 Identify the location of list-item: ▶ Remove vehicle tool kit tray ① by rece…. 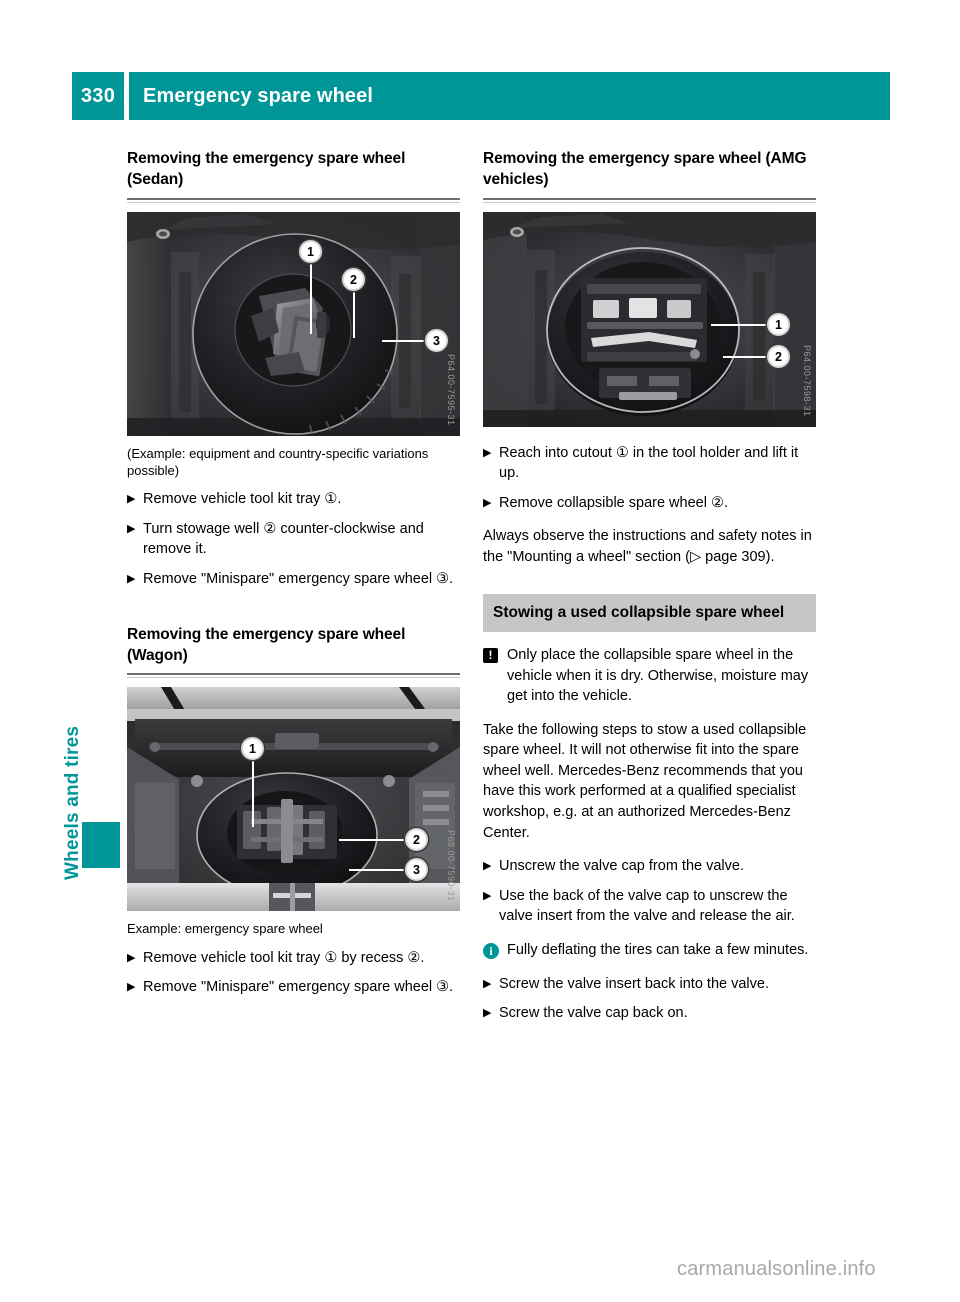
(293, 958).